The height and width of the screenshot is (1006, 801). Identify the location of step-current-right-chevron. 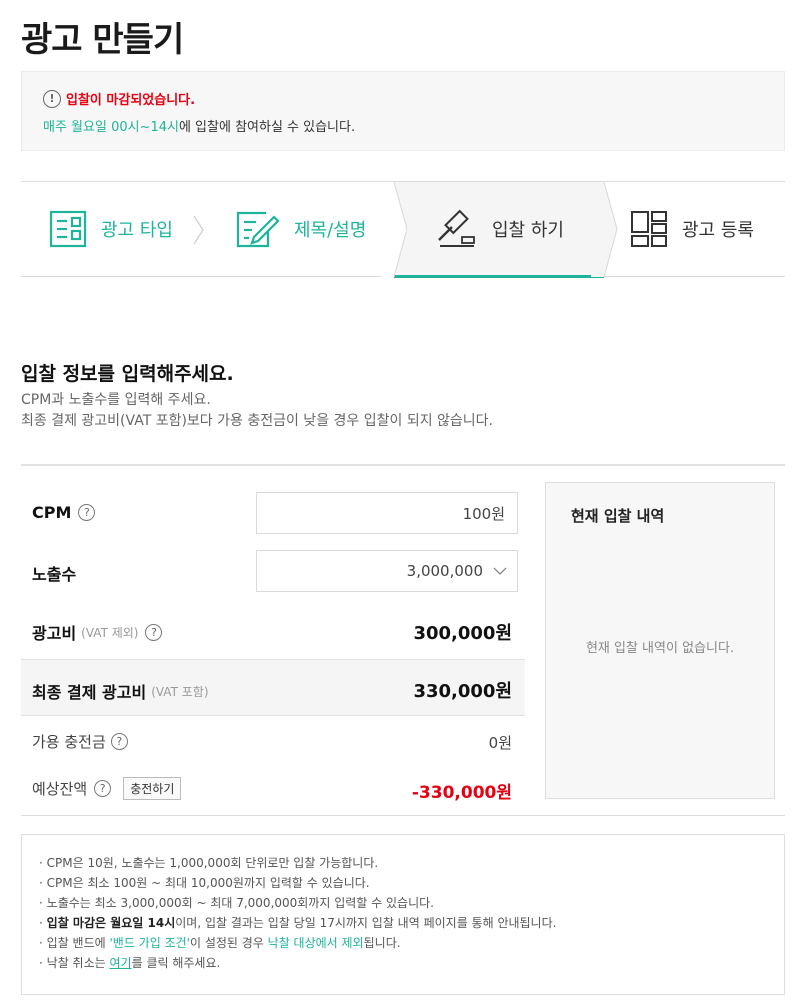
(604, 229).